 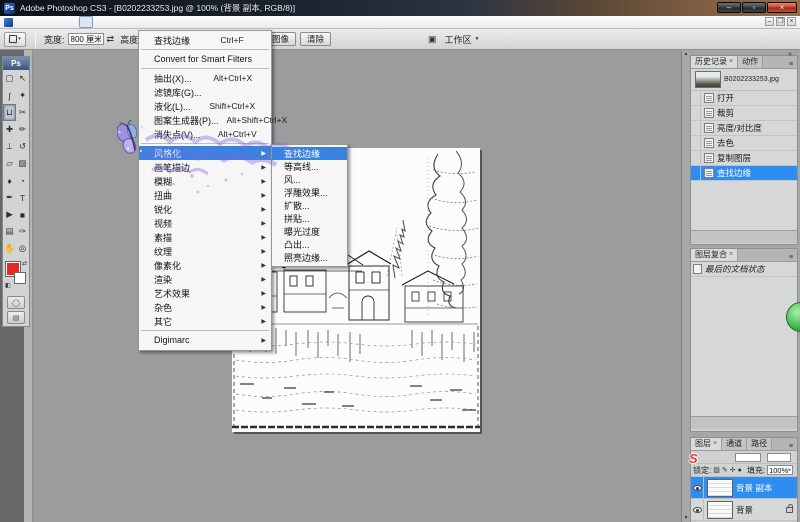 I want to click on filter-item-video: 视频 ▶, so click(x=205, y=223).